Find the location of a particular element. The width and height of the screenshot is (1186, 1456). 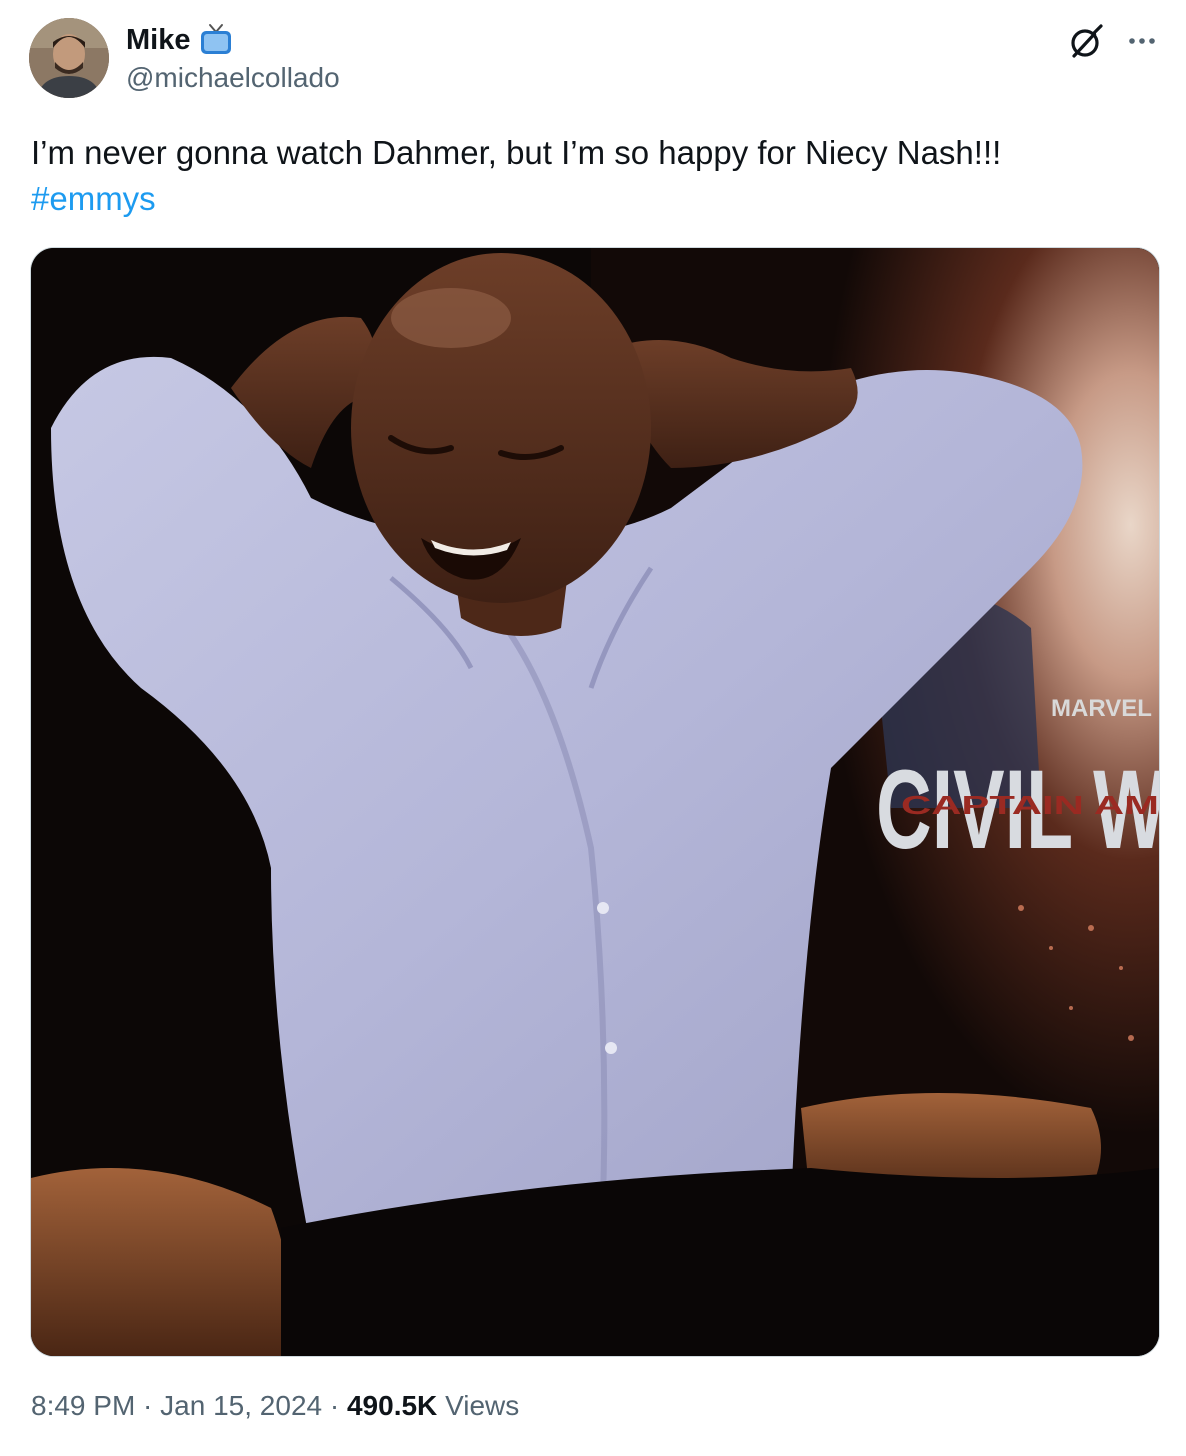

hashtag-link: #emmys is located at coordinates (93, 198).